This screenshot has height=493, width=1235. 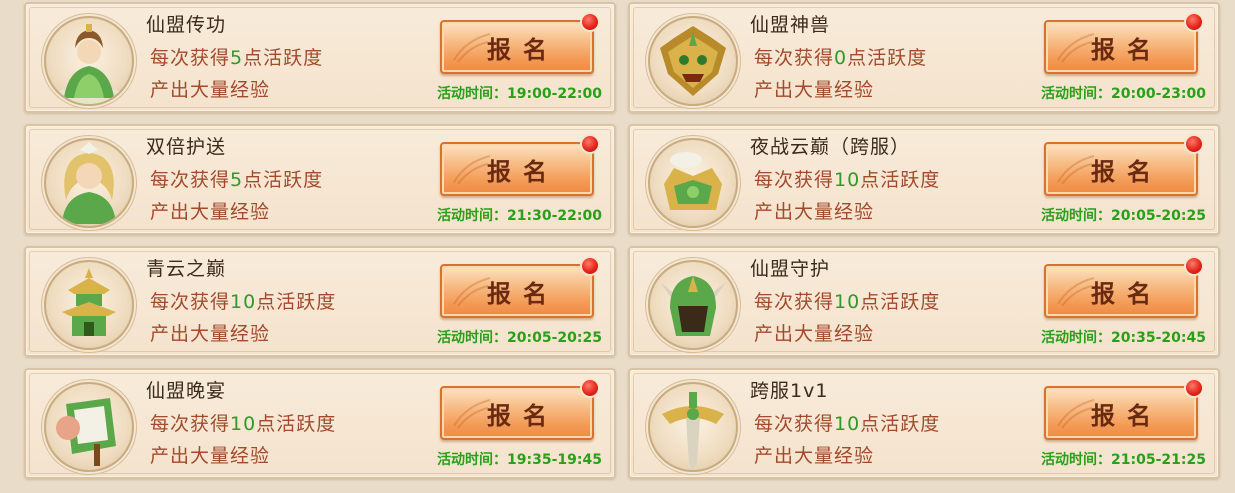 What do you see at coordinates (186, 147) in the screenshot?
I see `activity-title: 双倍护送` at bounding box center [186, 147].